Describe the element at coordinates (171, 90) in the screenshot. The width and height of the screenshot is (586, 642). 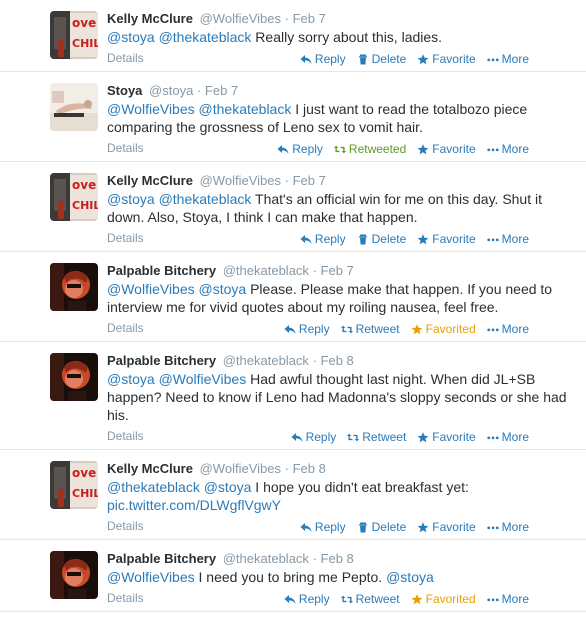
I see `user-handle: @stoya` at that location.